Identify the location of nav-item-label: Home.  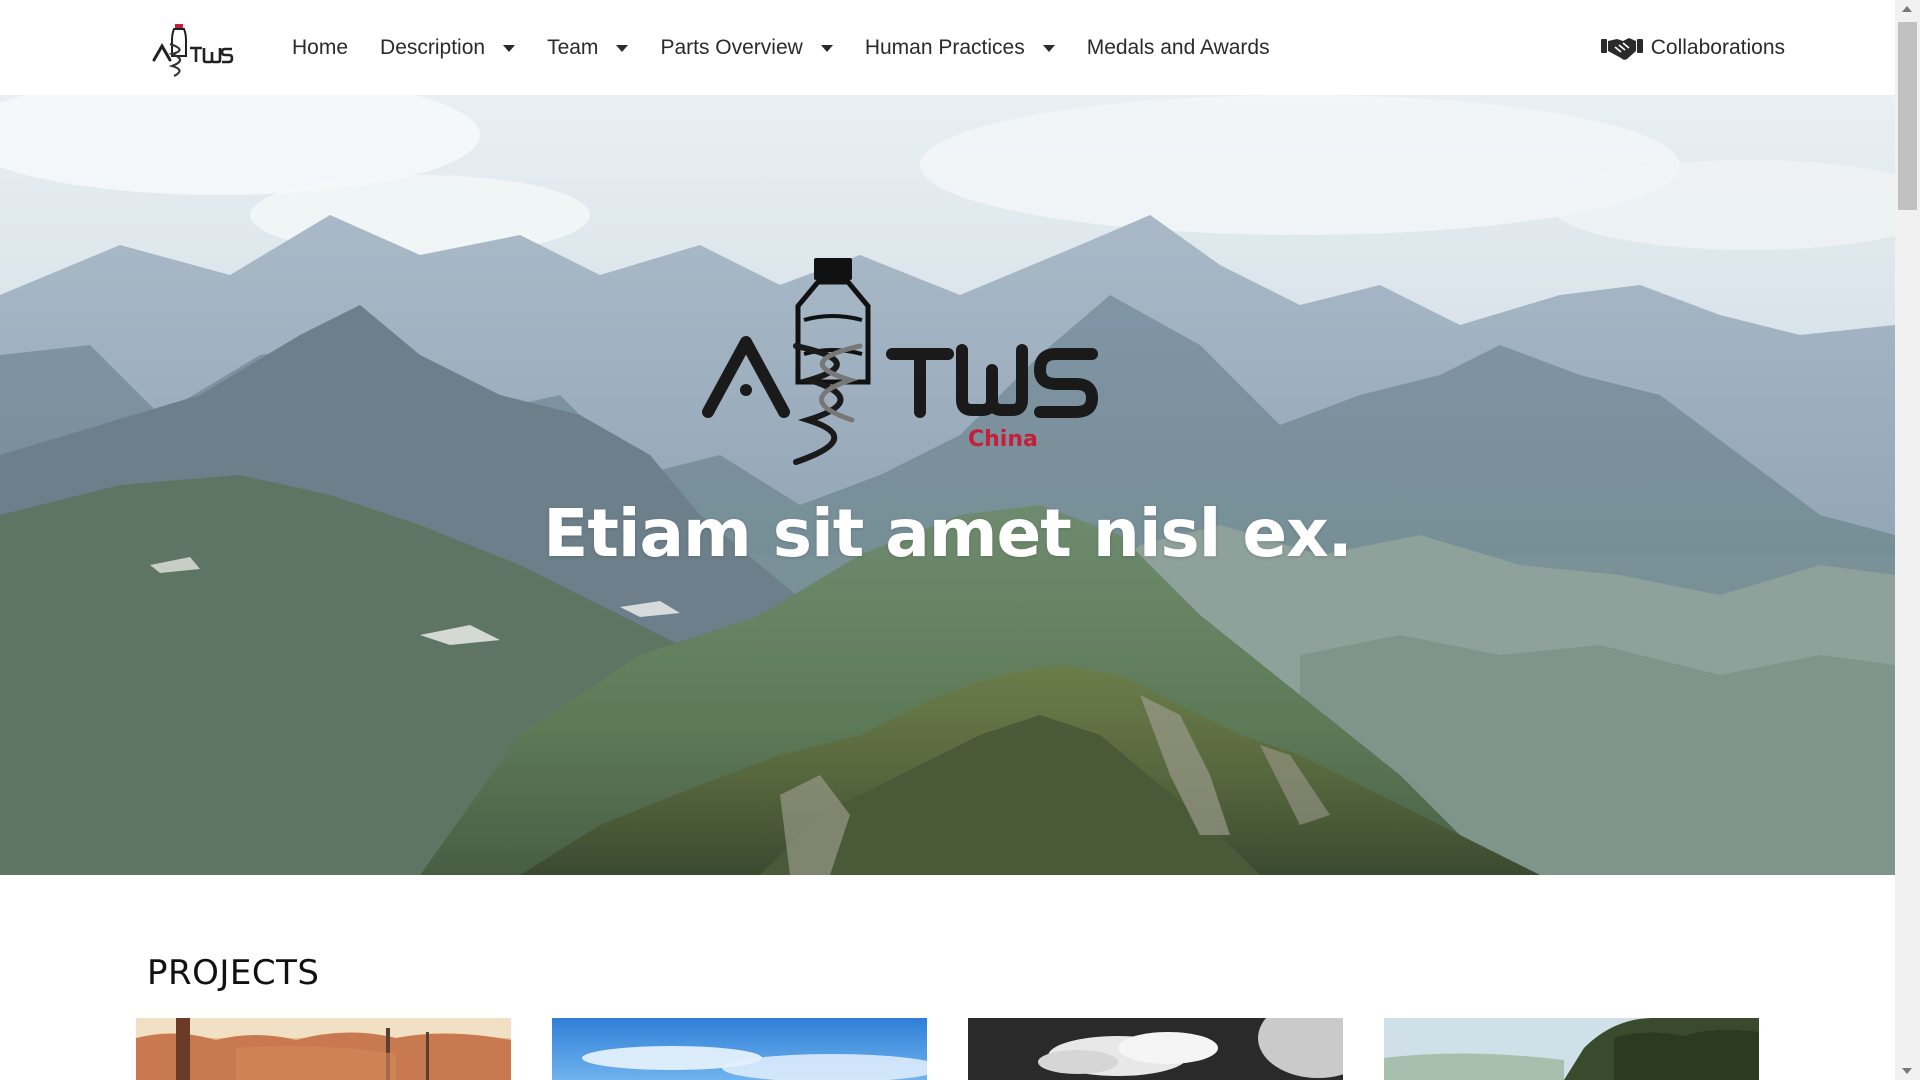
(320, 47).